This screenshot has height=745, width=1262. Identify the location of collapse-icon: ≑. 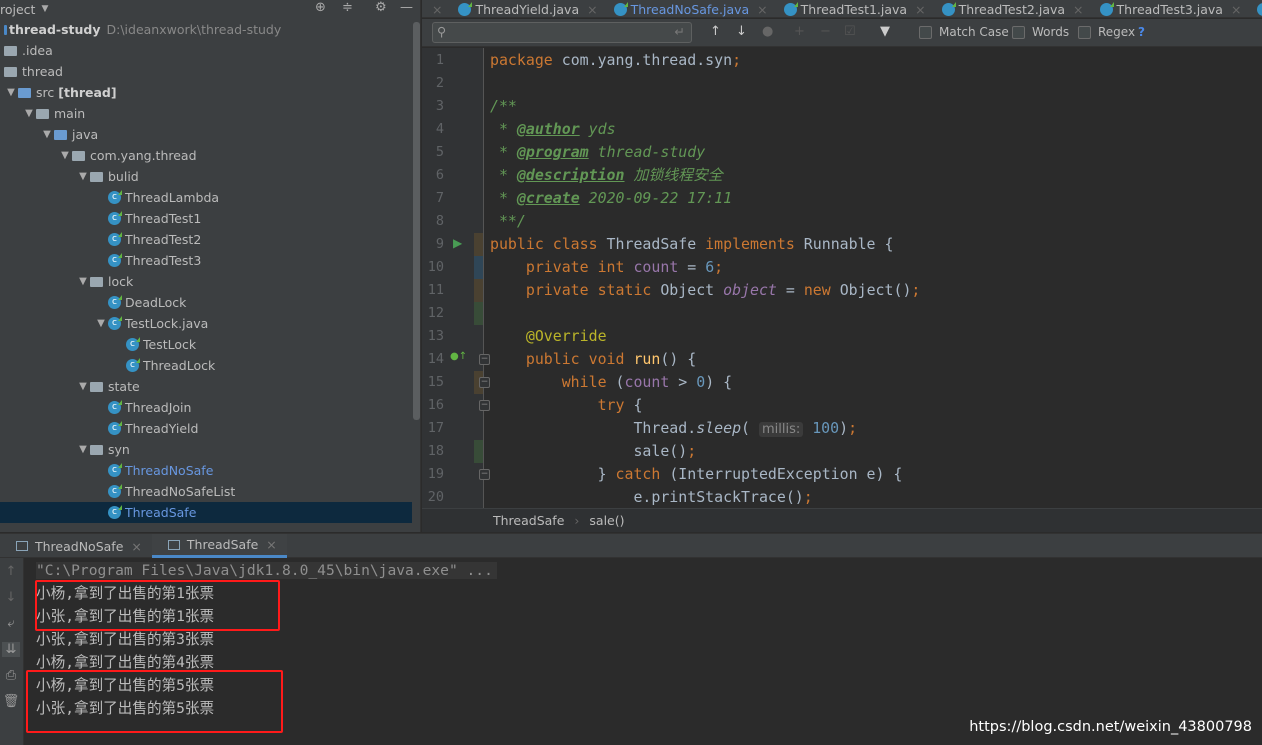
(347, 7).